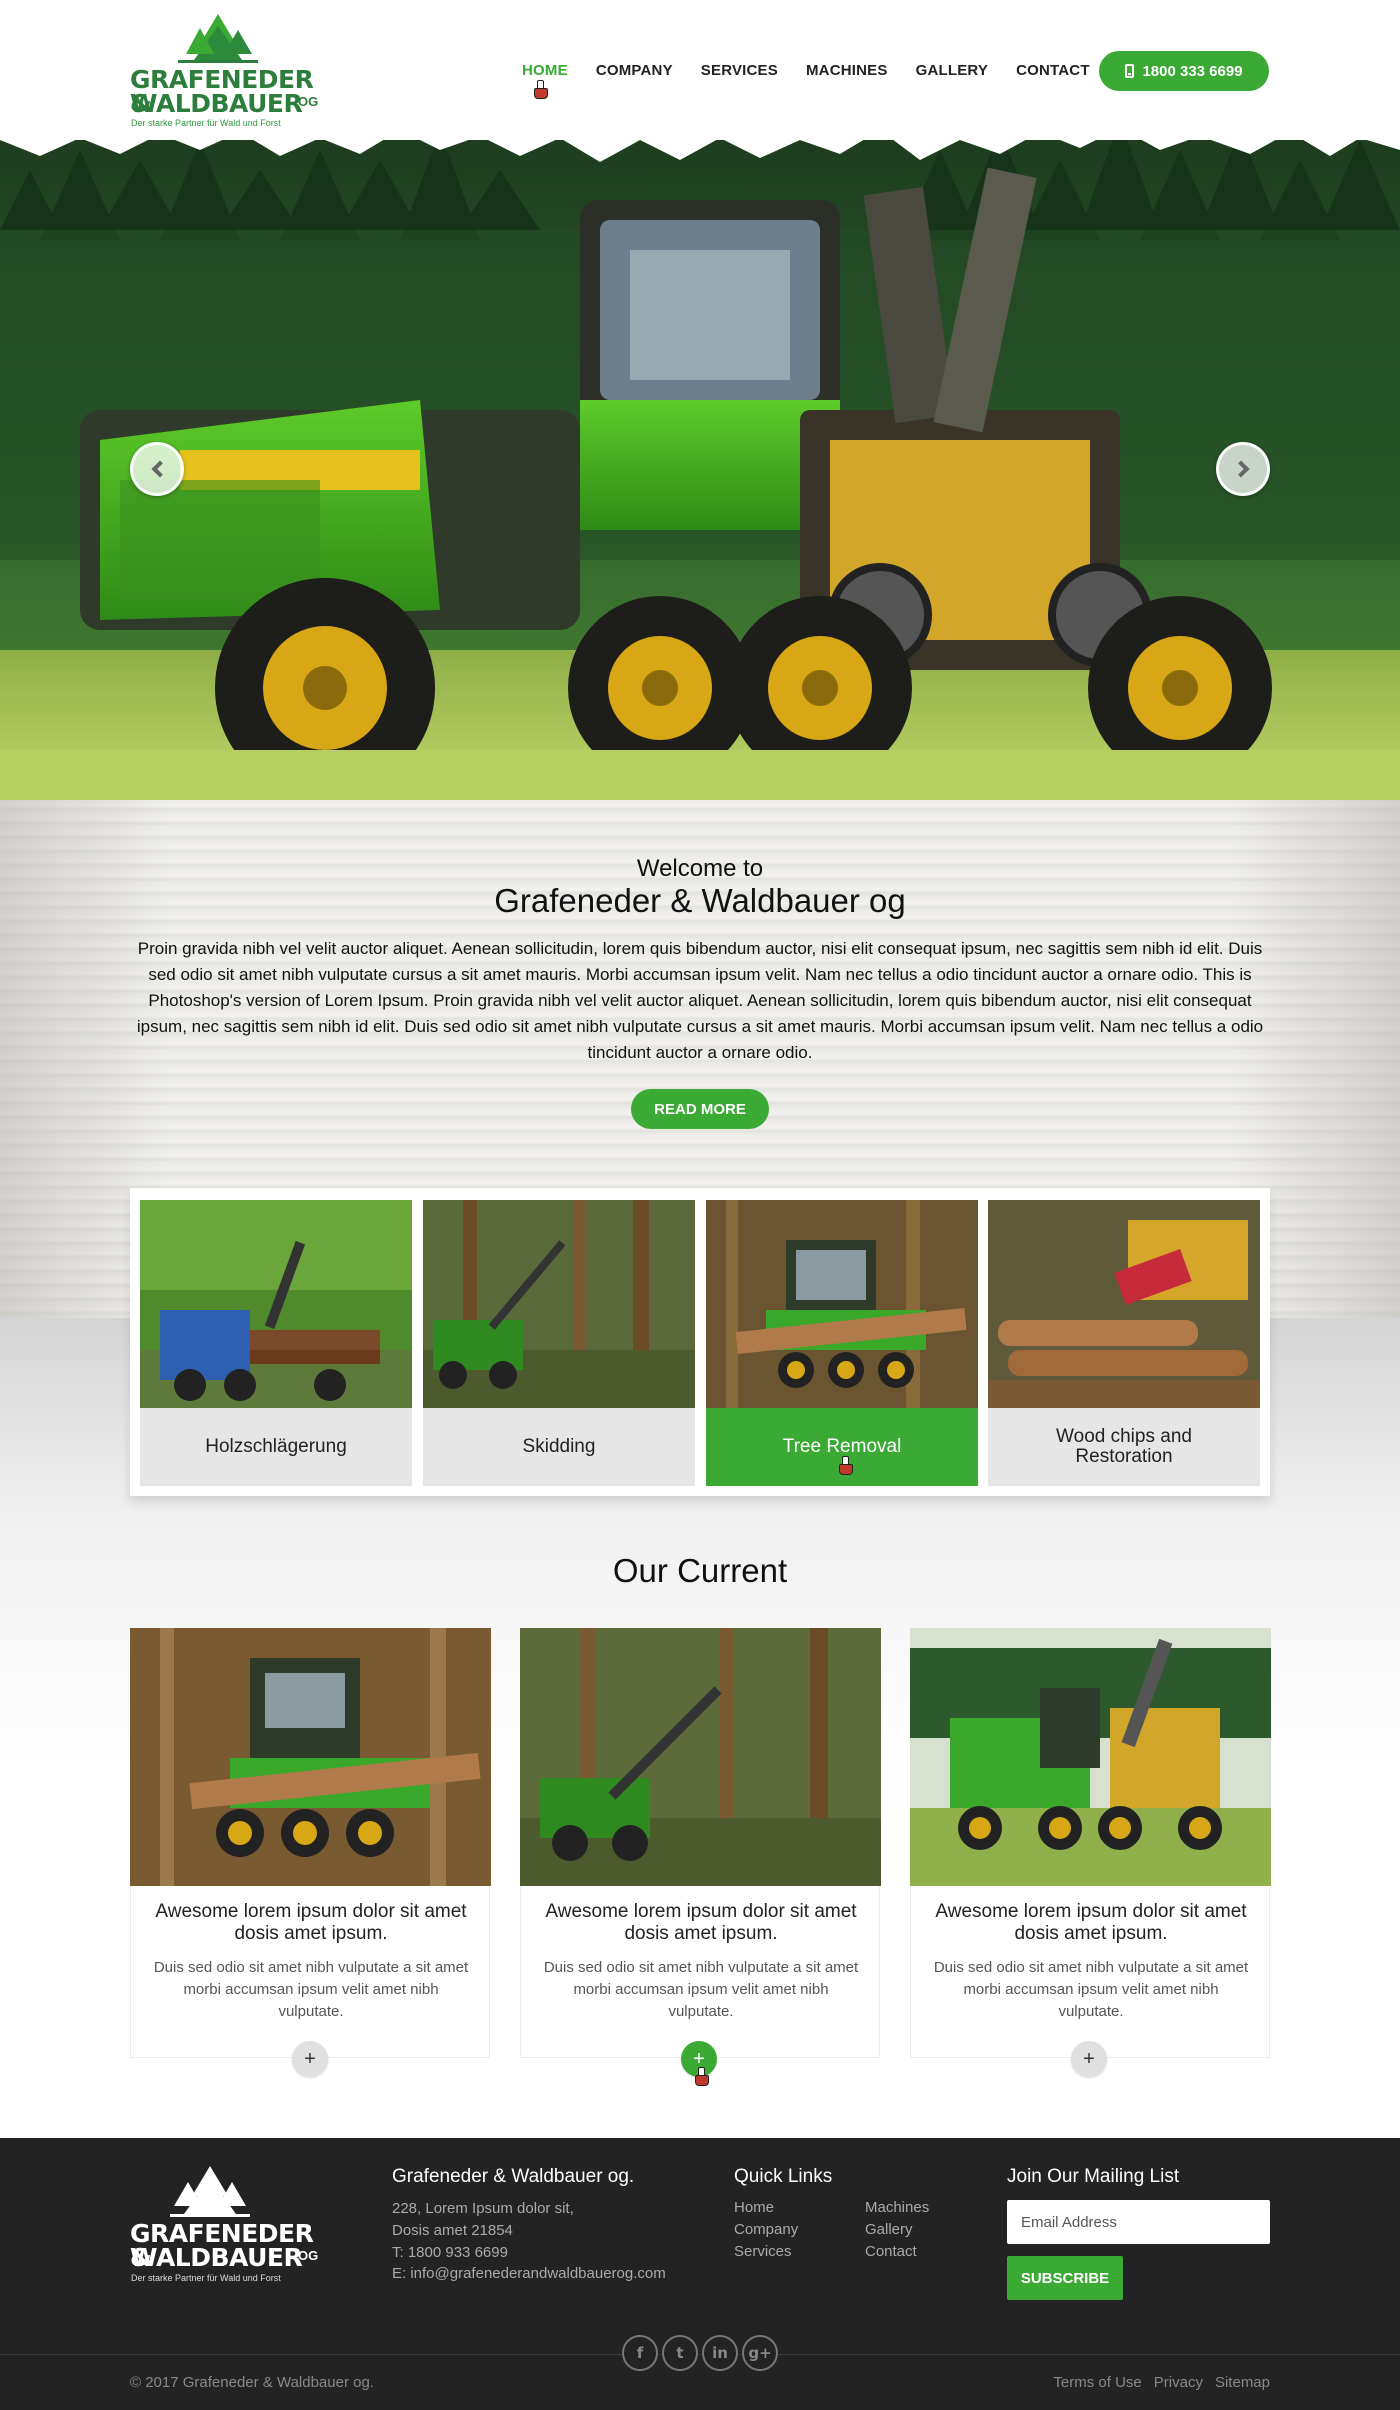 Image resolution: width=1400 pixels, height=2410 pixels. I want to click on footer-link-company: Company, so click(766, 2230).